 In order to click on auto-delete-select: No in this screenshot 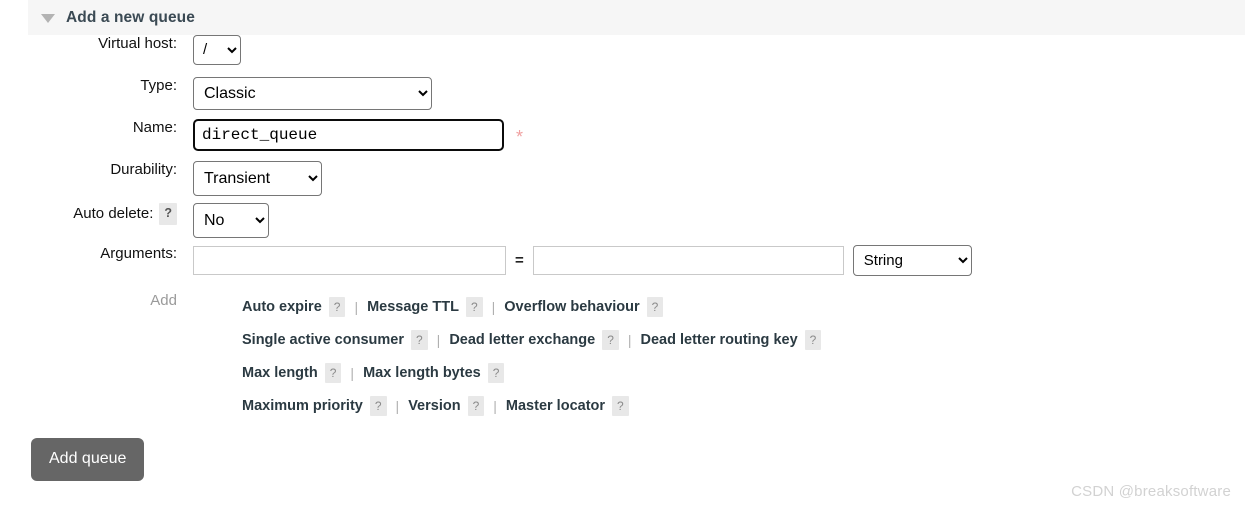, I will do `click(231, 220)`.